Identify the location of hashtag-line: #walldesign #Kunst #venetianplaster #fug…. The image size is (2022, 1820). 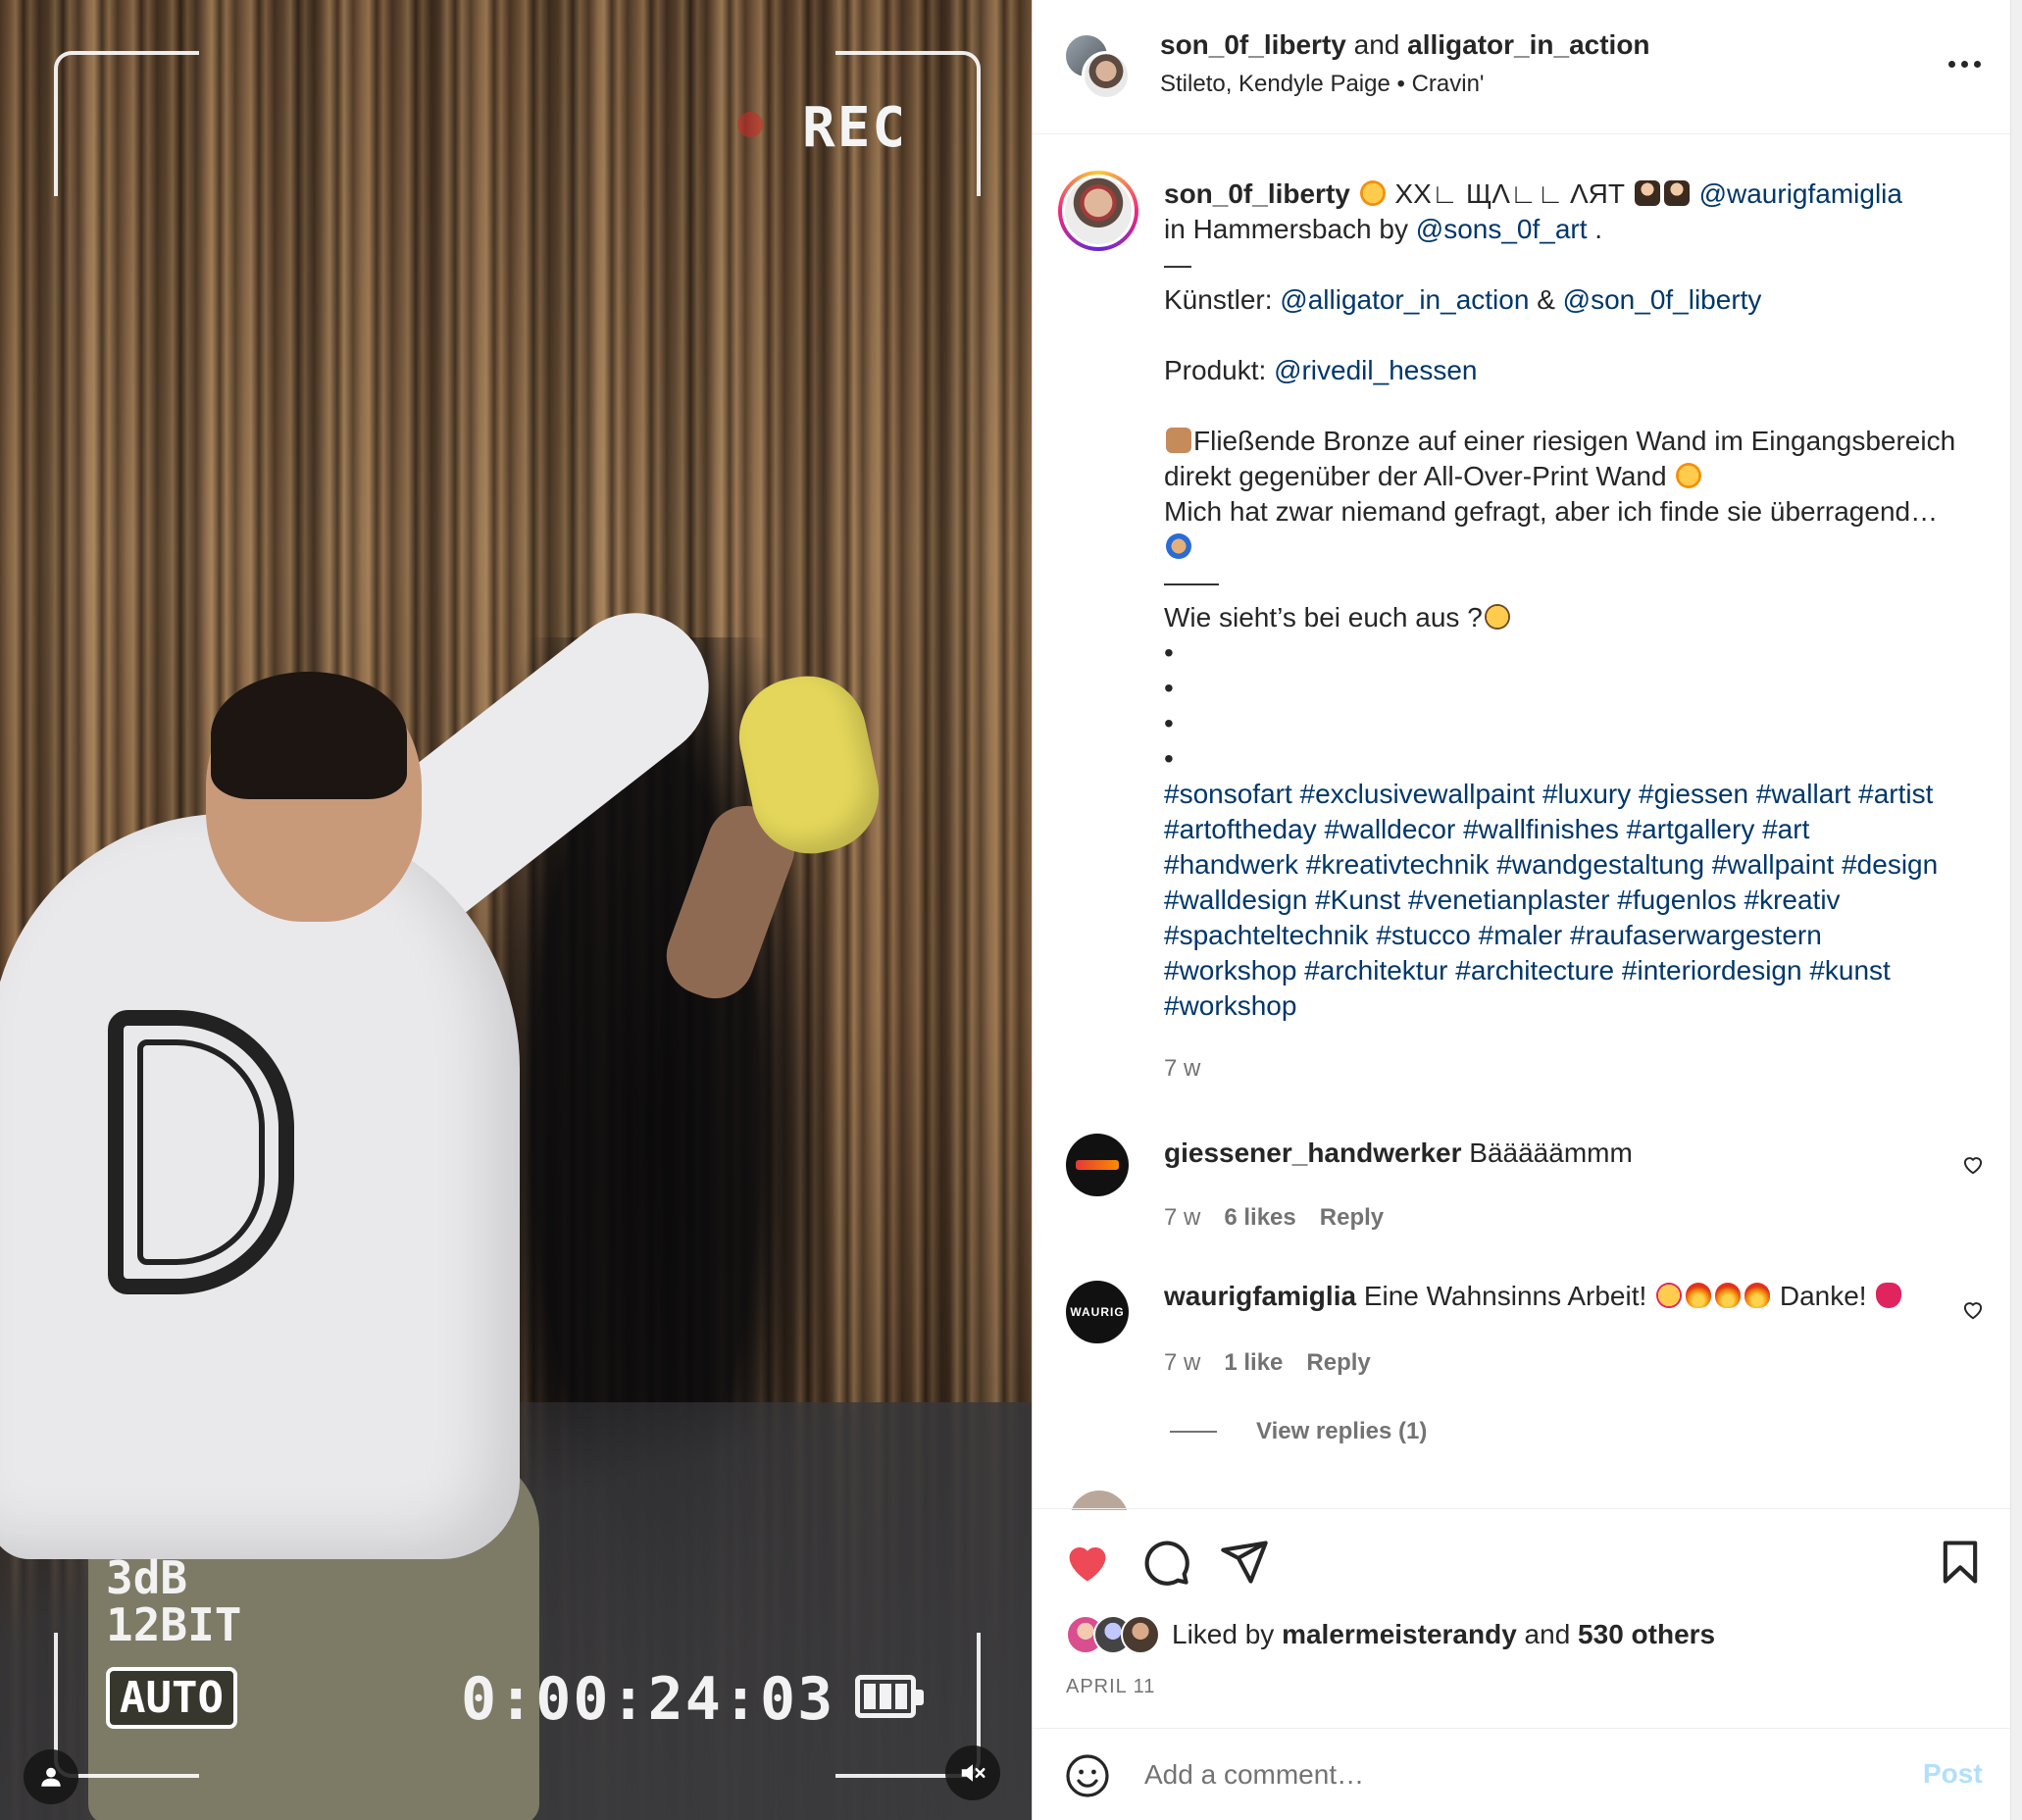
(1571, 900).